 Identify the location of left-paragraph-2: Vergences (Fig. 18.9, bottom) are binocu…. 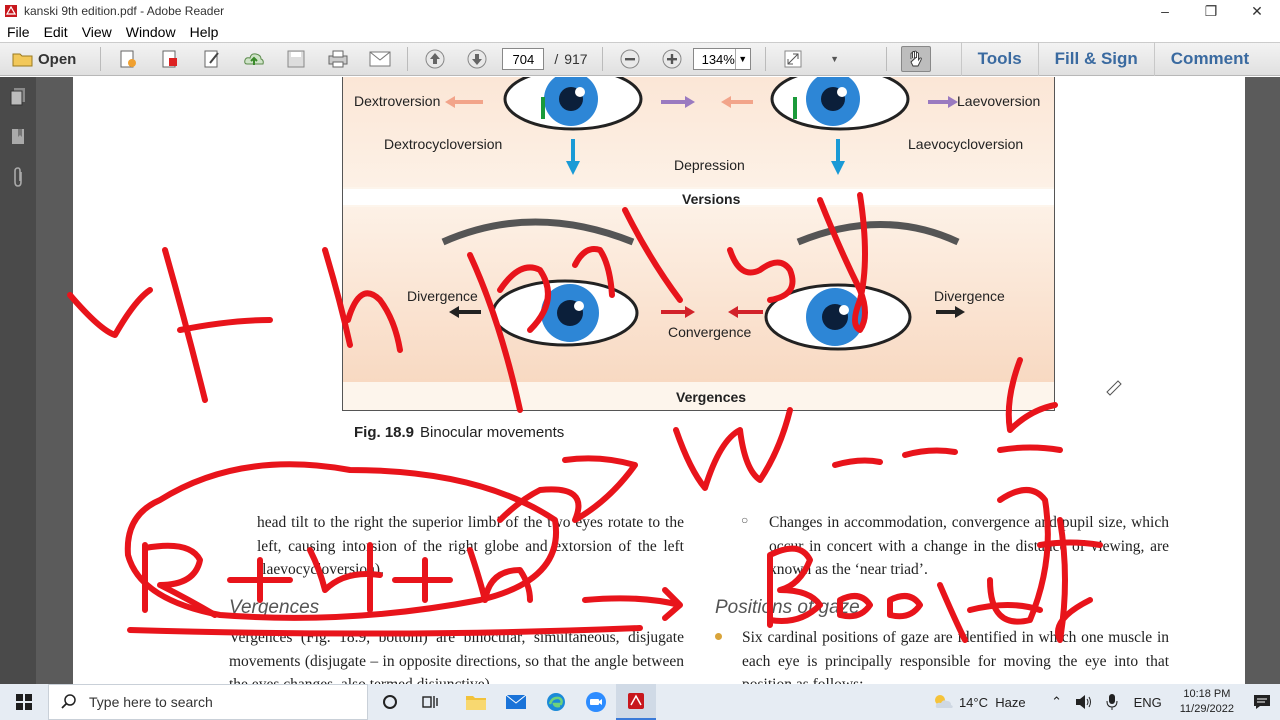
(456, 656).